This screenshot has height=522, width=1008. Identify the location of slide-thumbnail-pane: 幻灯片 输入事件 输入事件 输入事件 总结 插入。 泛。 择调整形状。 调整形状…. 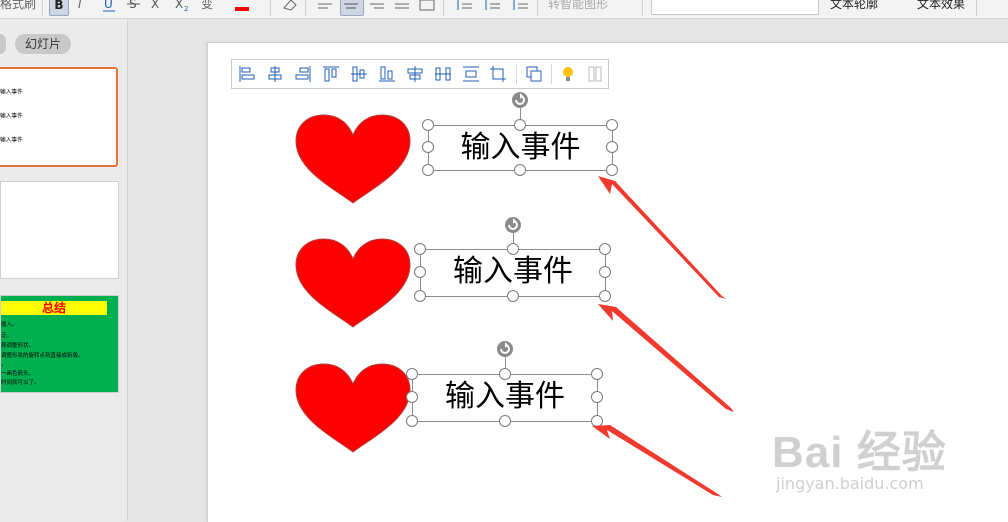
(64, 270).